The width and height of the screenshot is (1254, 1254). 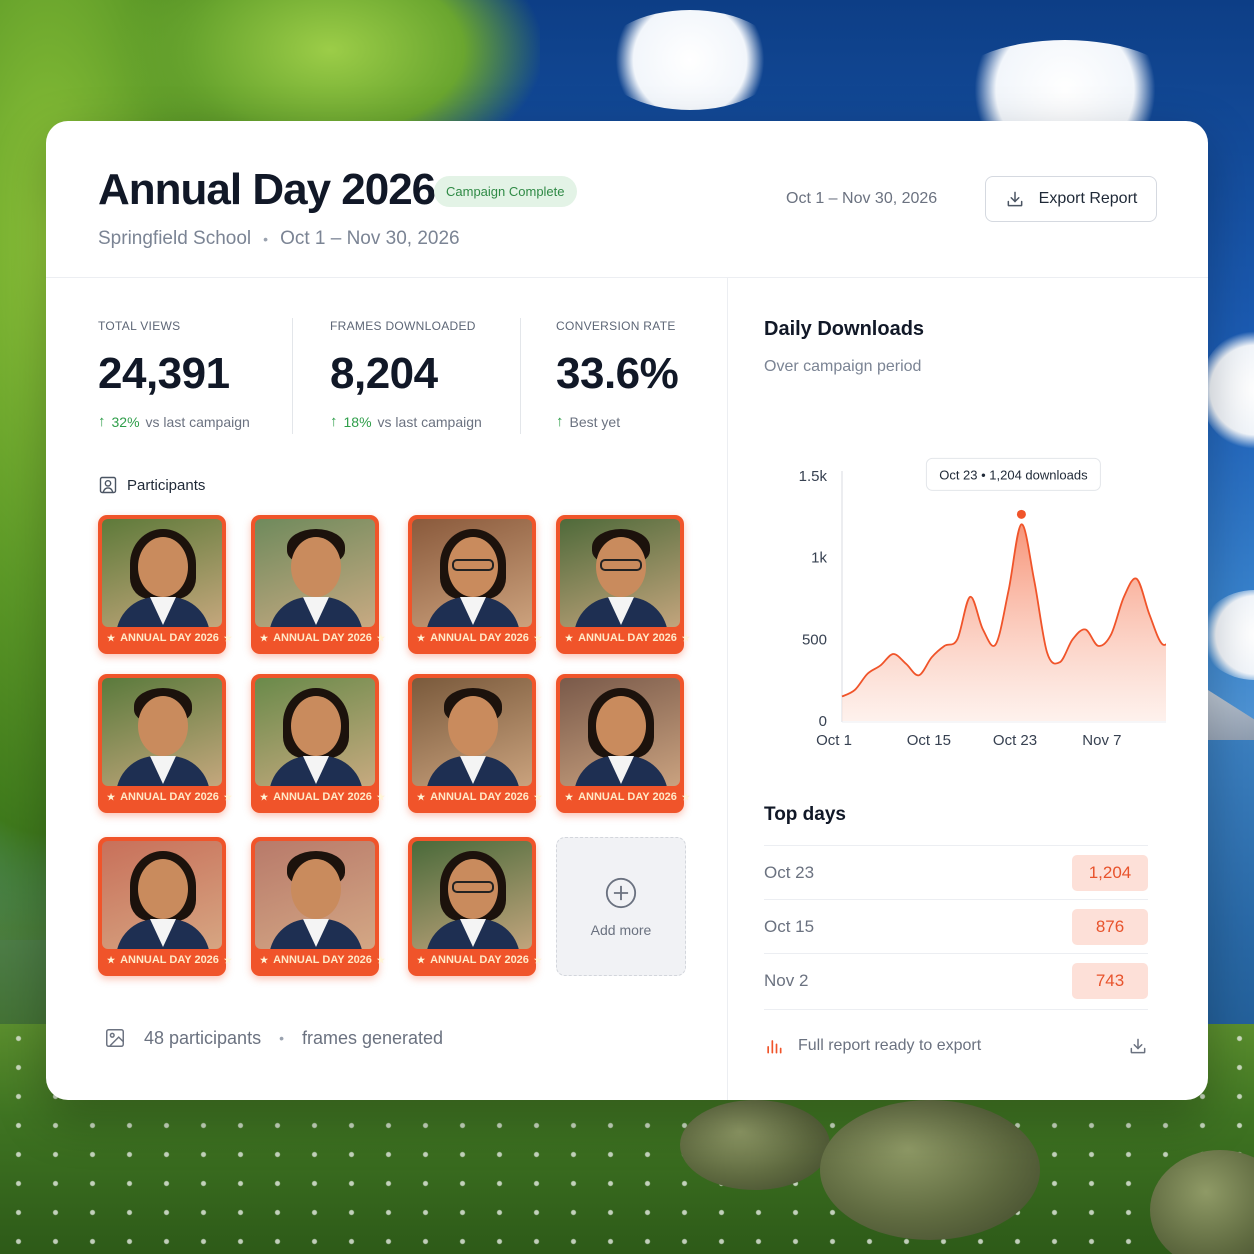 I want to click on export-report-label: Export Report, so click(x=1088, y=198).